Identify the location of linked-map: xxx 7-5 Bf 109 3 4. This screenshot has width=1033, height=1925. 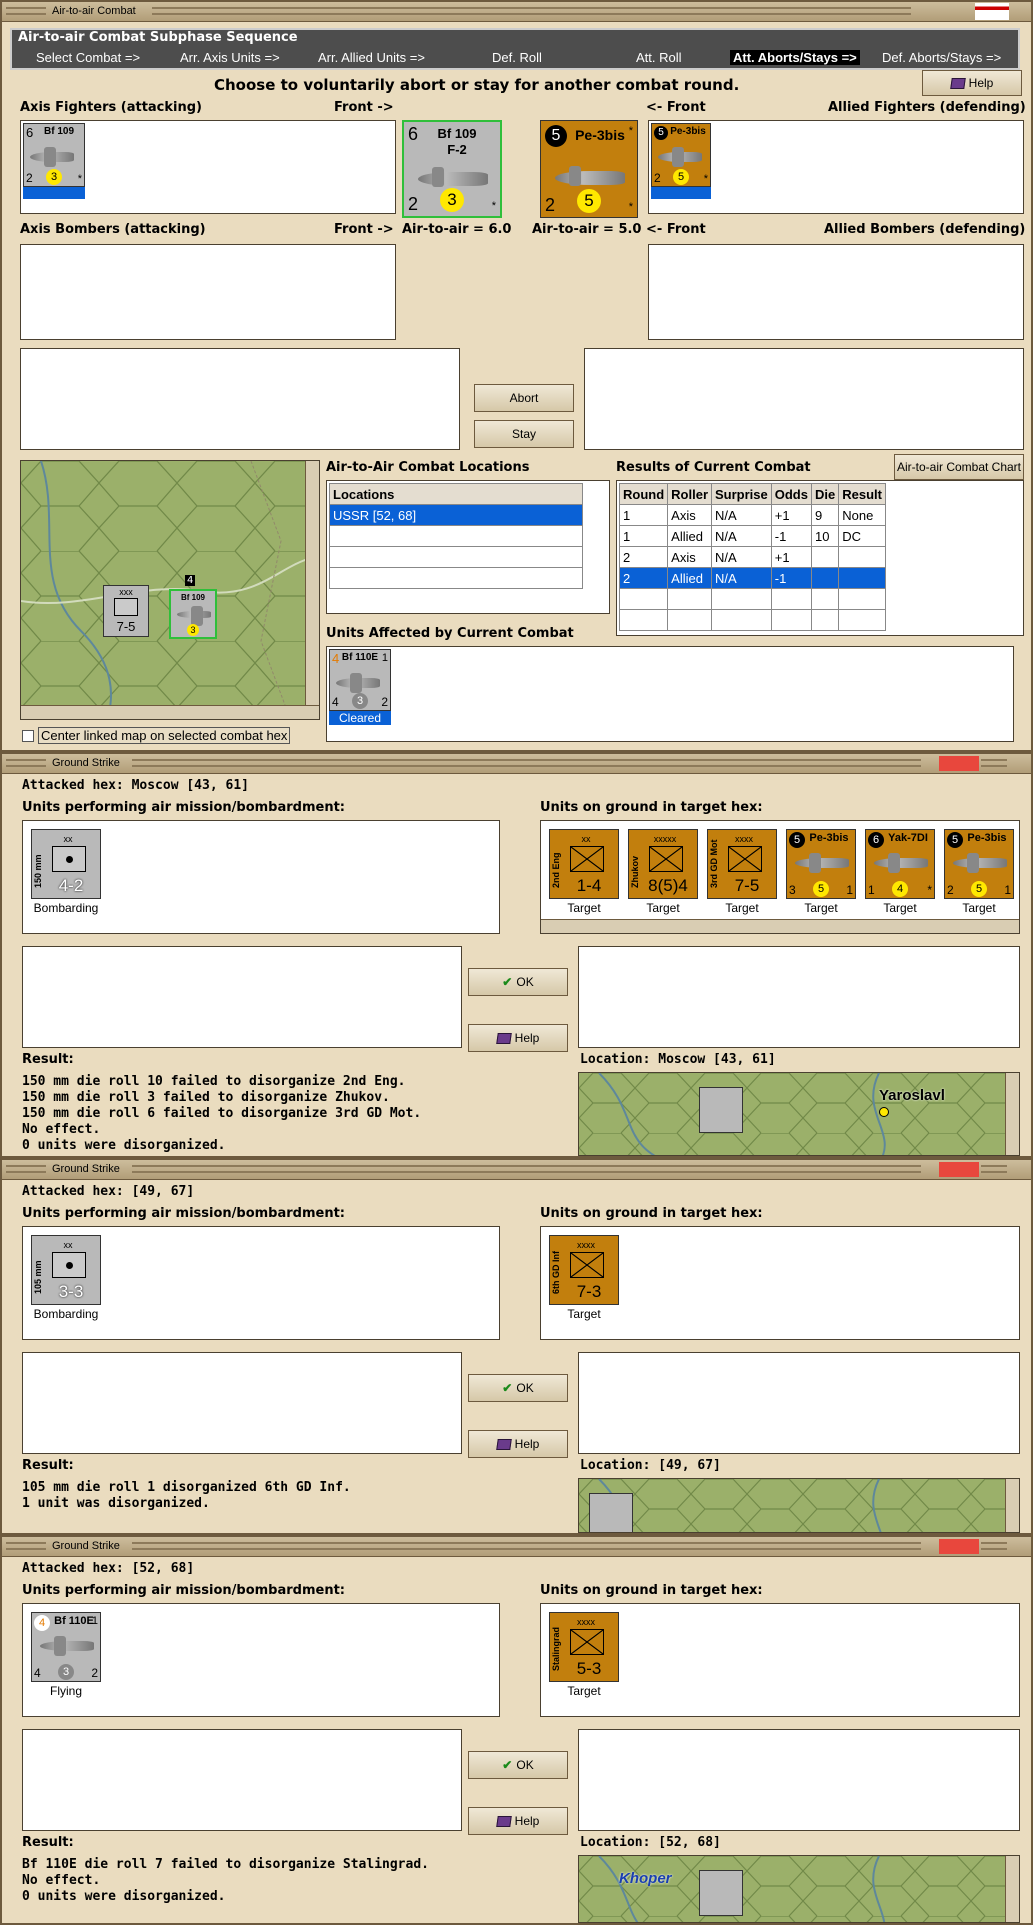
(170, 590).